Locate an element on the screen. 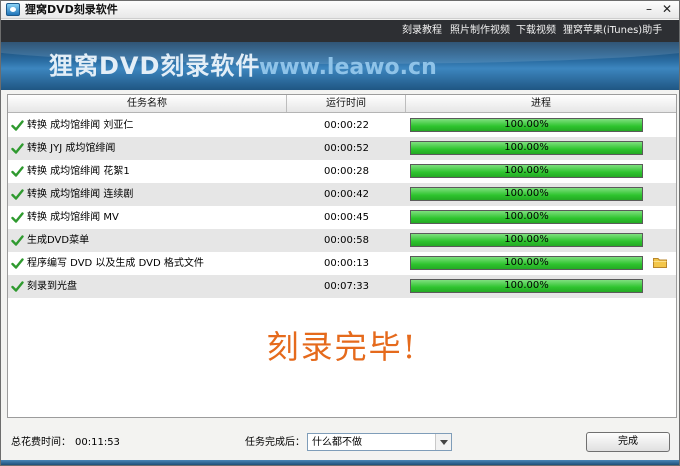 The image size is (680, 466). menu-burn-tutorial: 刻录教程 is located at coordinates (422, 30).